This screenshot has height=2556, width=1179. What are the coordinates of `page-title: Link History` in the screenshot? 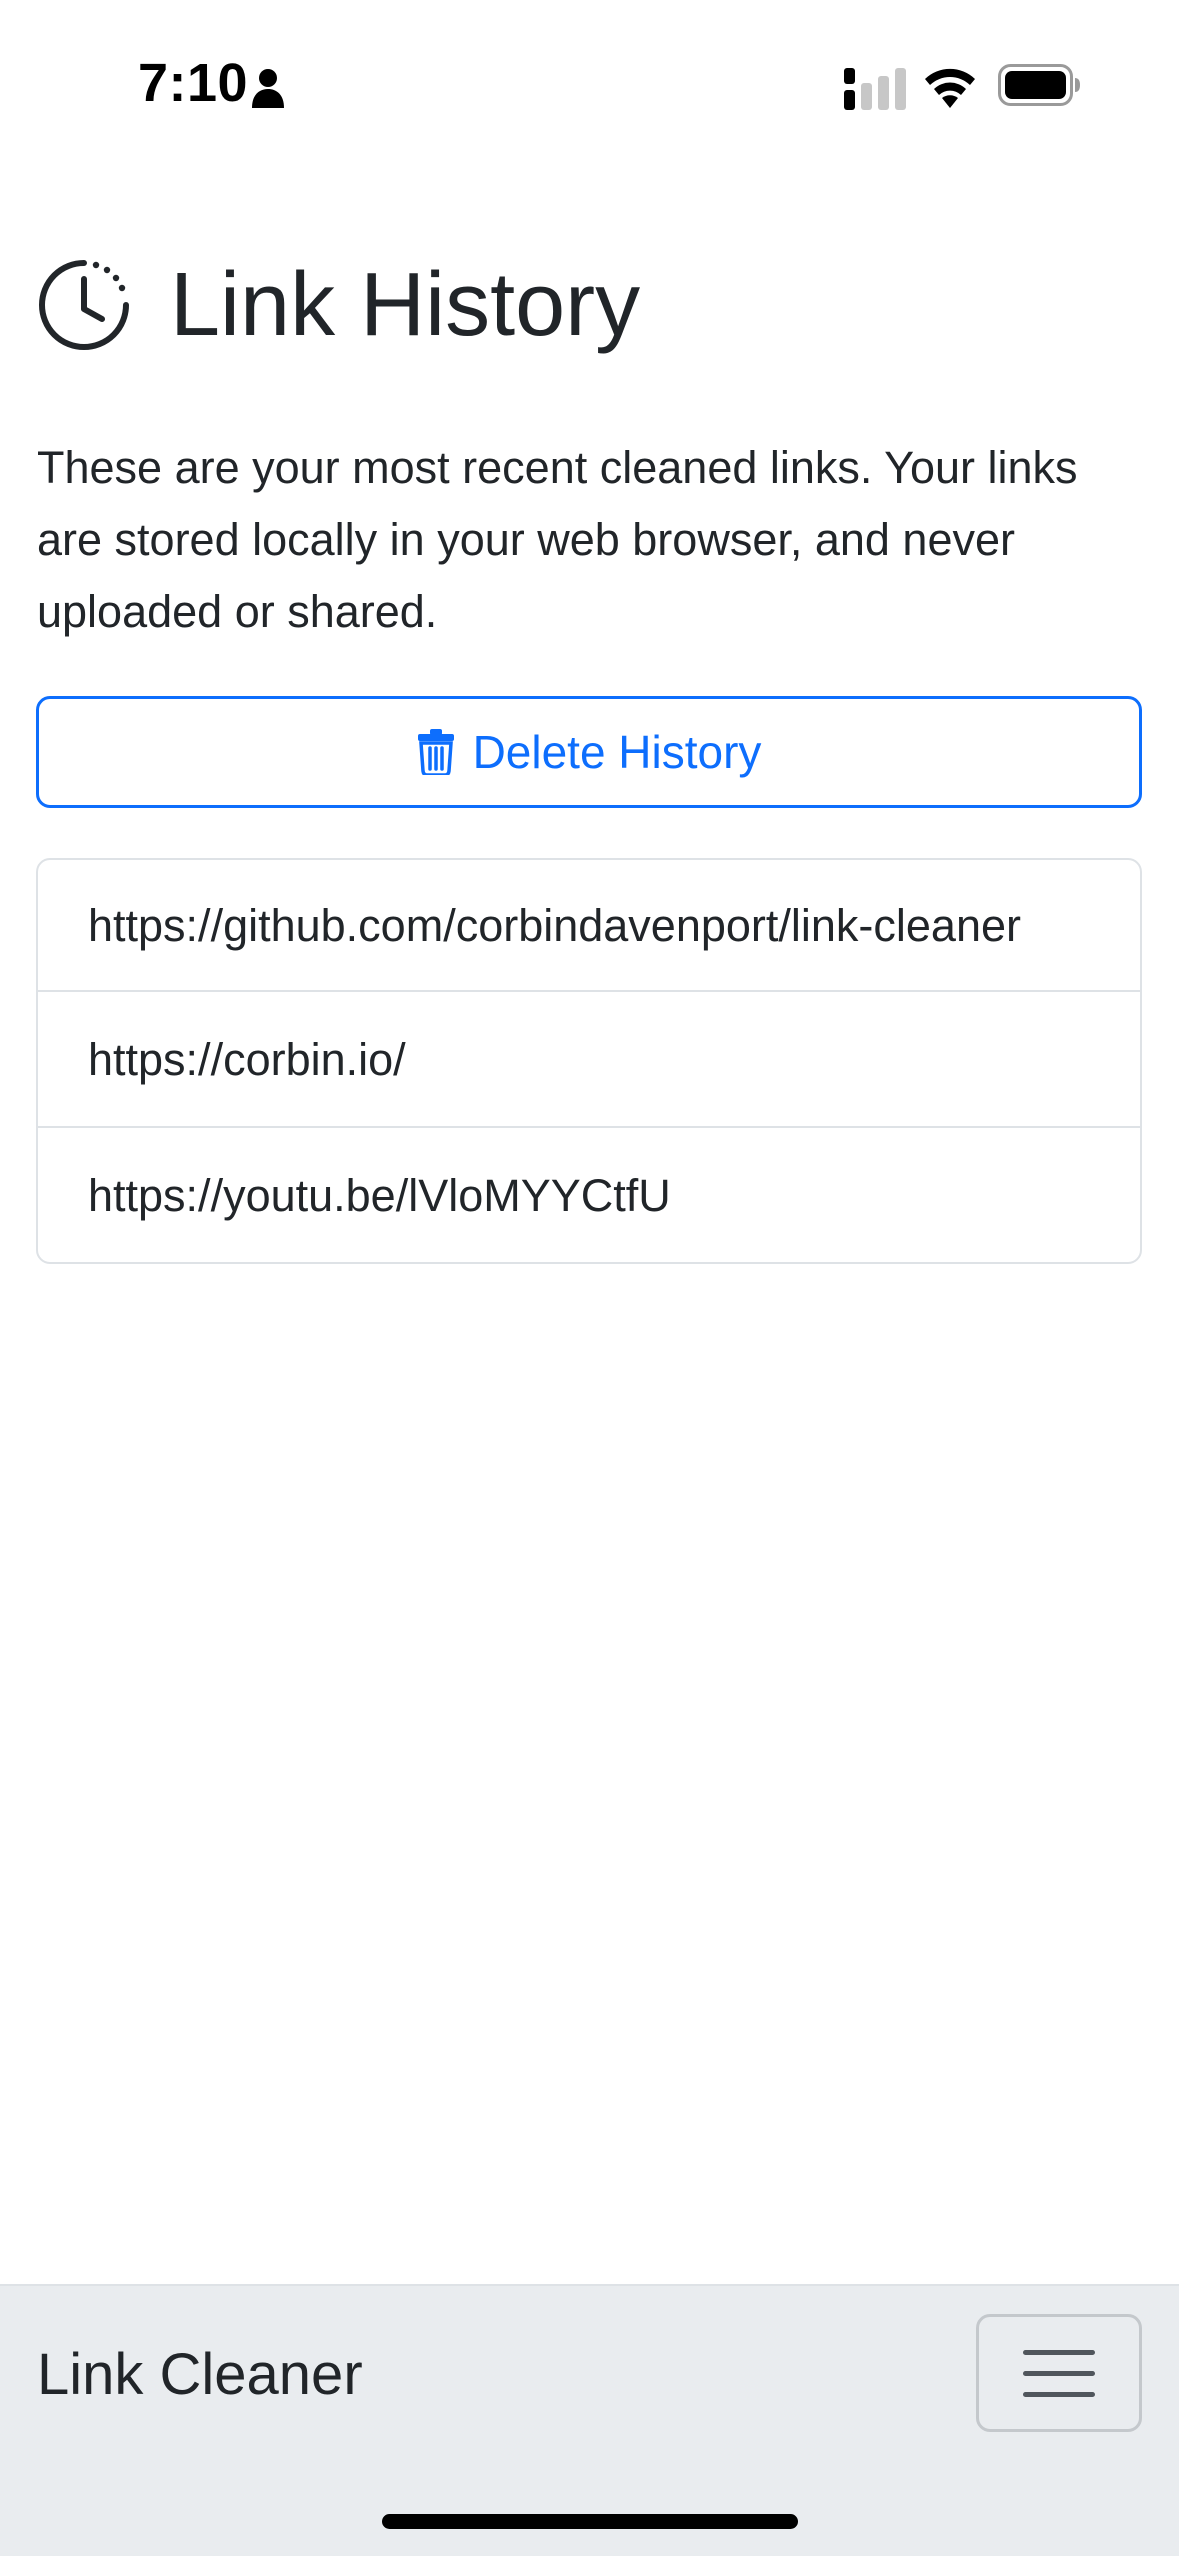 It's located at (405, 305).